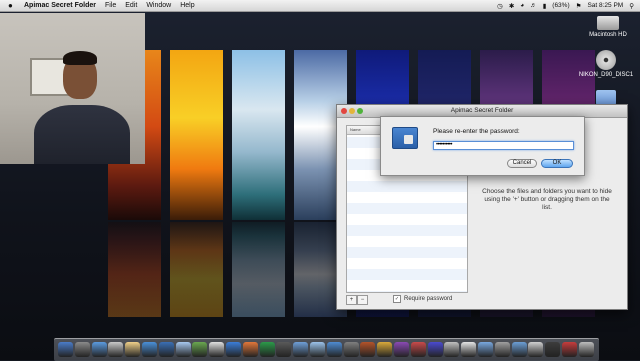 The image size is (640, 361). What do you see at coordinates (187, 5) in the screenshot?
I see `menu-help: Help` at bounding box center [187, 5].